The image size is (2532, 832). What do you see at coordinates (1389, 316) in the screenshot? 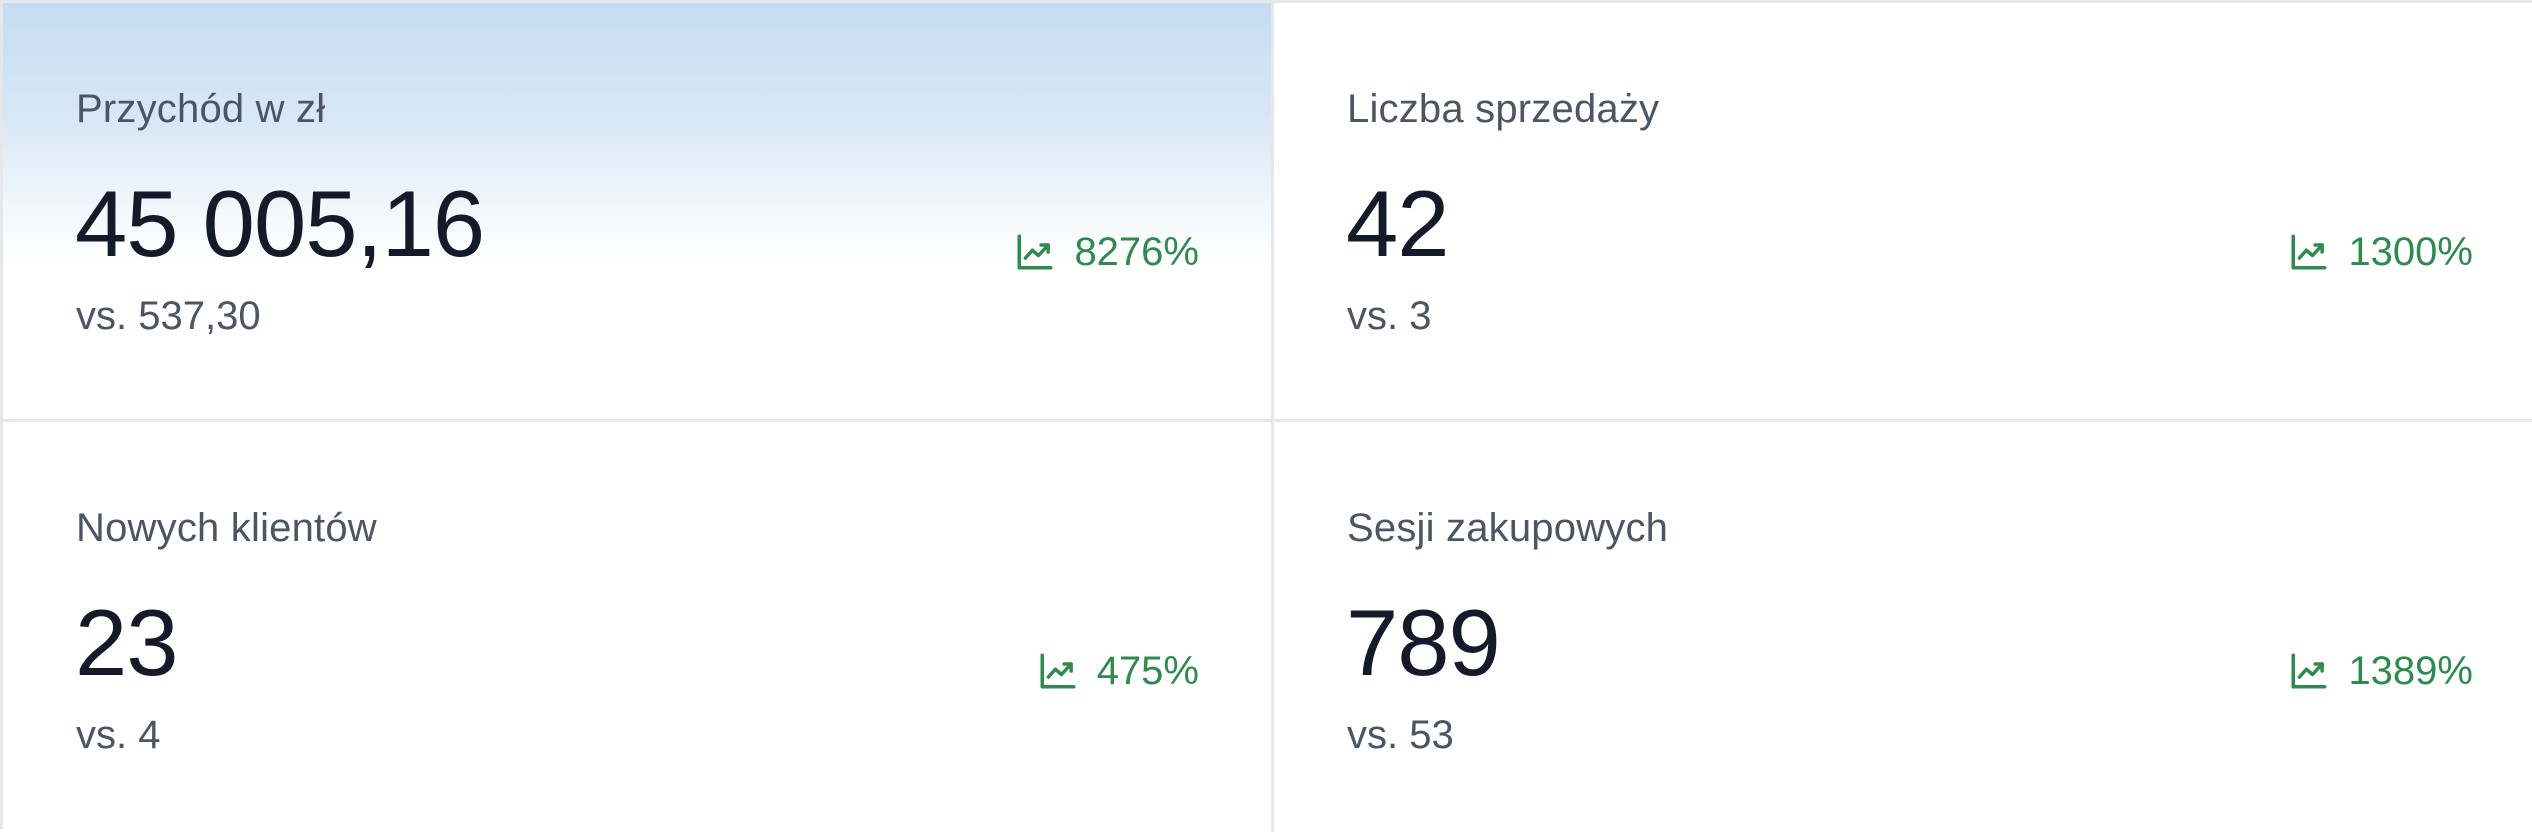
I see `stat-comparison: vs. 3` at bounding box center [1389, 316].